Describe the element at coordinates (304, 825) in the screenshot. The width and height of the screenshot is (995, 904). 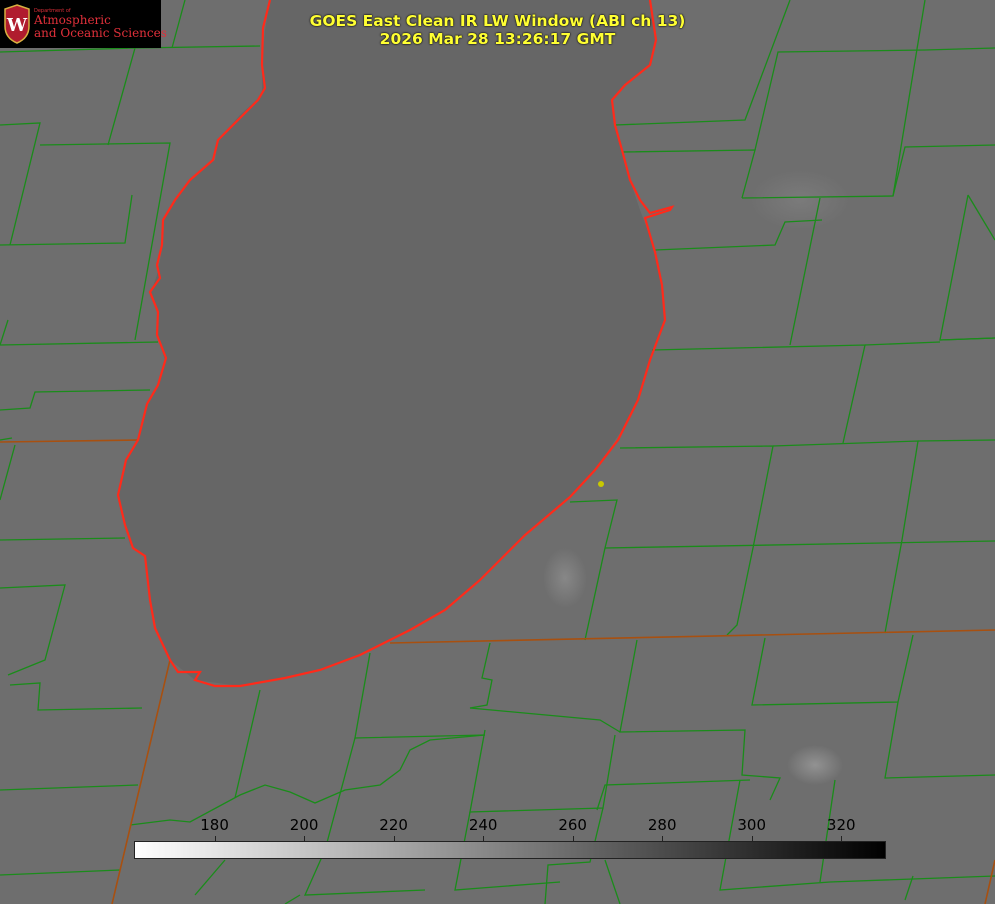
I see `colorbar-tick-label: 200` at that location.